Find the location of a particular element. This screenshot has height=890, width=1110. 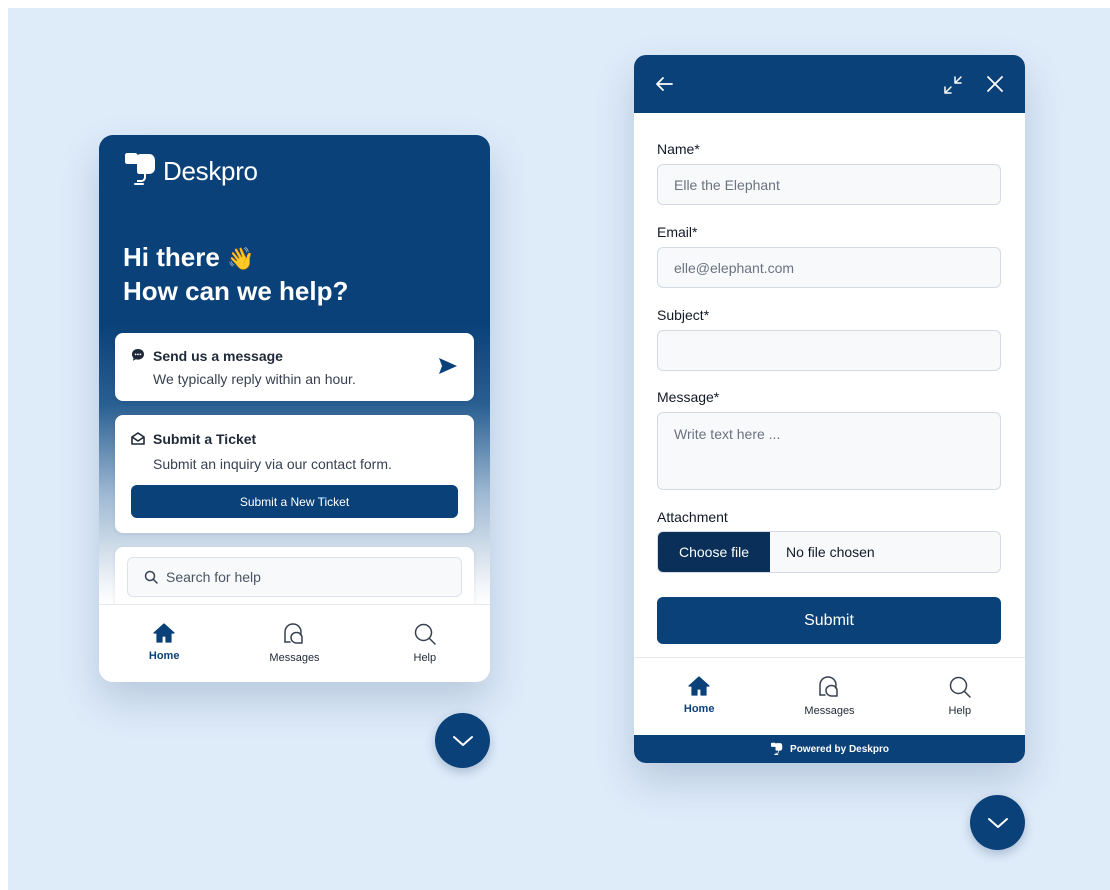

send-message-title: Send us a message is located at coordinates (218, 356).